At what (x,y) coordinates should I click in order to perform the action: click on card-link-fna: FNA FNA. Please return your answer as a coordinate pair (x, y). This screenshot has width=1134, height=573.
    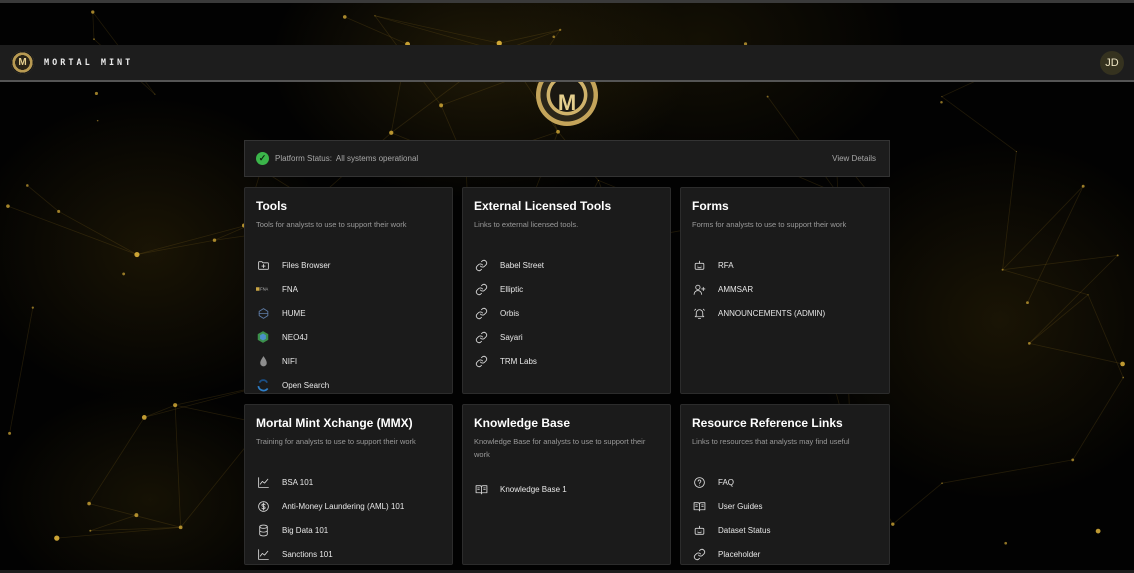
    Looking at the image, I should click on (348, 289).